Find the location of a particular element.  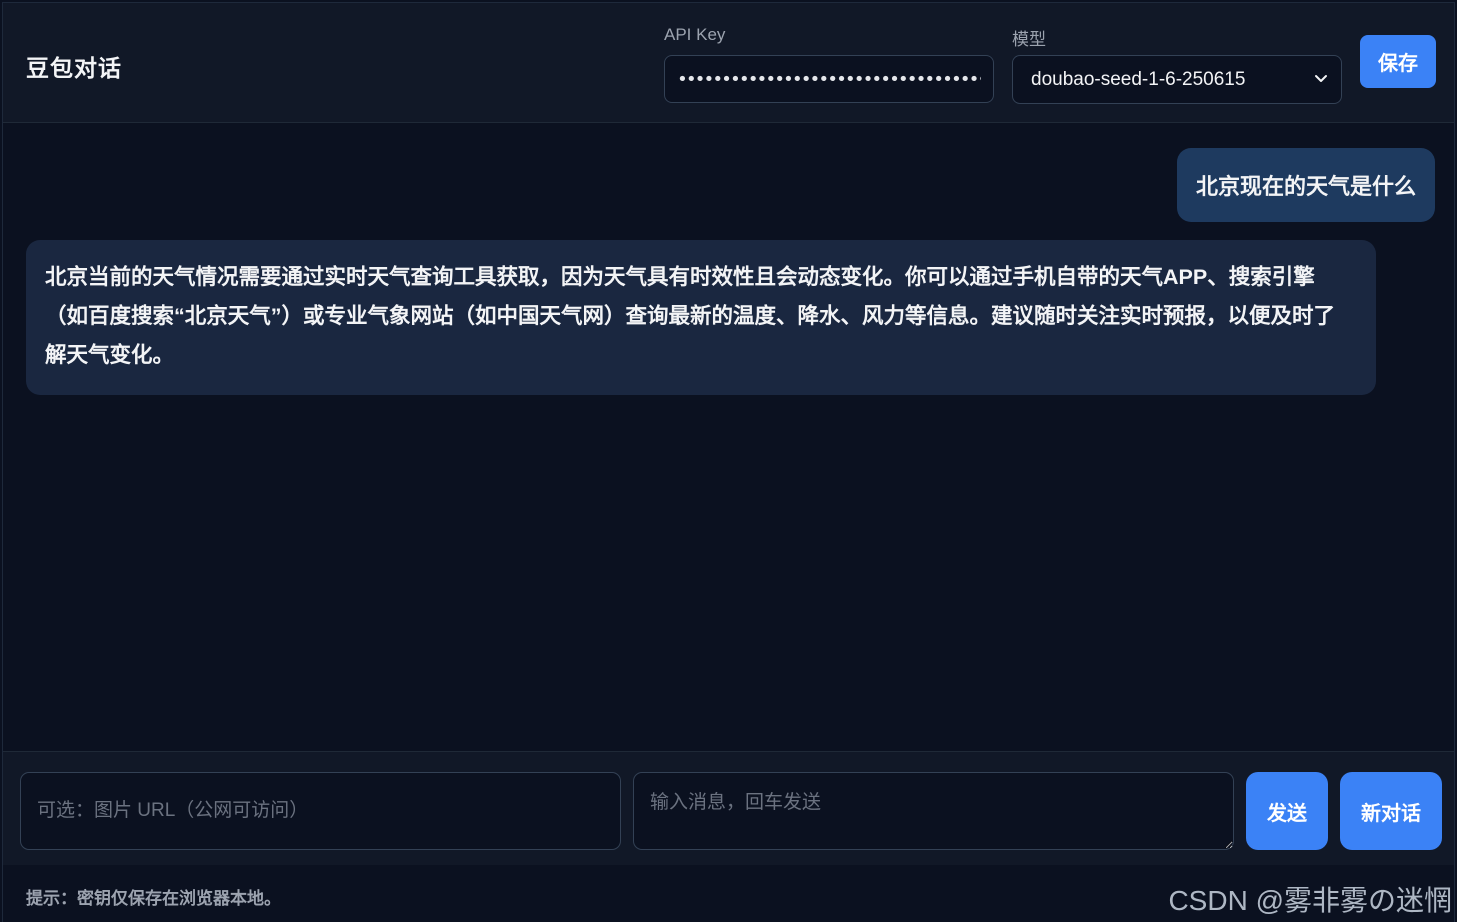

model-select: doubao-seed-1-6-250615 is located at coordinates (1177, 79).